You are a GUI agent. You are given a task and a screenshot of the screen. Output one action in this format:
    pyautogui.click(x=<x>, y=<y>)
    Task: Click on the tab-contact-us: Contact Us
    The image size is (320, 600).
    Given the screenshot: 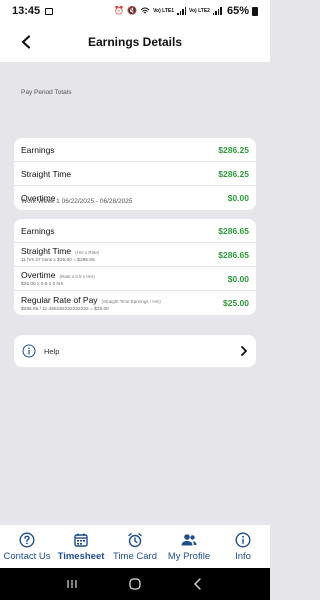 What is the action you would take?
    pyautogui.click(x=27, y=546)
    